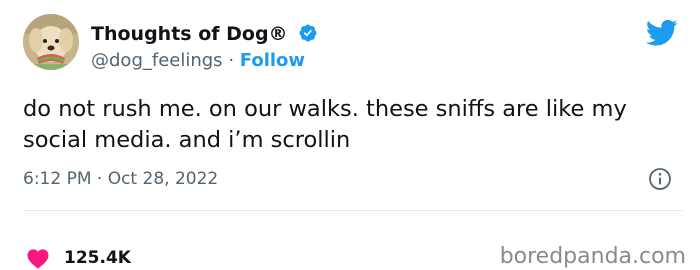 The image size is (700, 270). I want to click on heart-icon, so click(38, 258).